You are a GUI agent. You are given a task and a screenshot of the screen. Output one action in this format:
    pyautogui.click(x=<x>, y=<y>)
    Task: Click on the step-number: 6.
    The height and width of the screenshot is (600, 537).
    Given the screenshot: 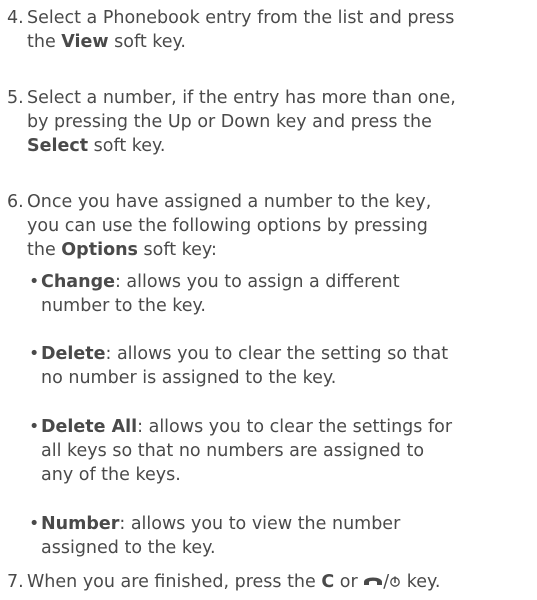 What is the action you would take?
    pyautogui.click(x=15, y=202)
    